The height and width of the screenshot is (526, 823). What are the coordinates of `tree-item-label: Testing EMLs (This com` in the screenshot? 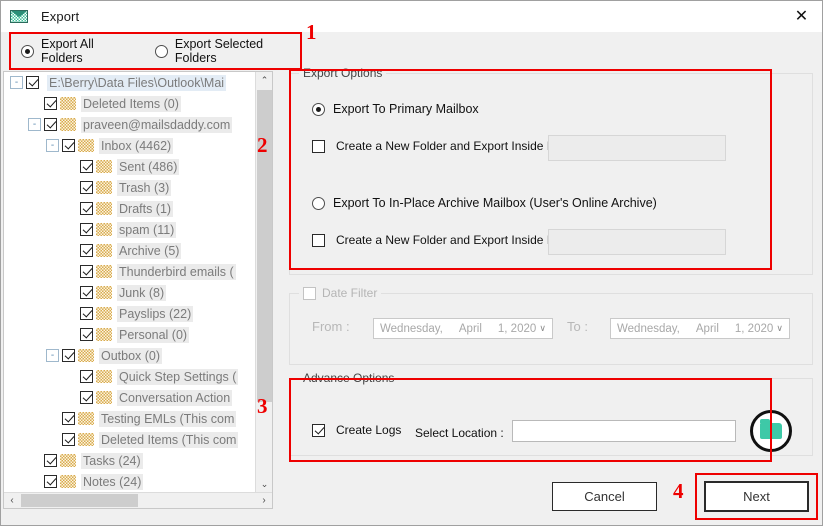 It's located at (168, 418).